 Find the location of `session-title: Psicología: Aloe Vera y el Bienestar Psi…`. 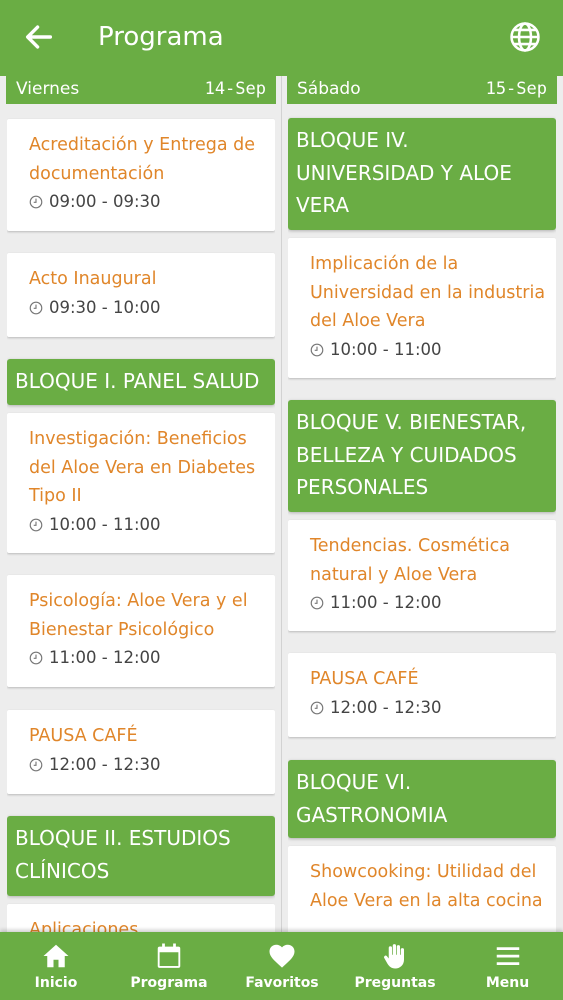

session-title: Psicología: Aloe Vera y el Bienestar Psi… is located at coordinates (138, 615).